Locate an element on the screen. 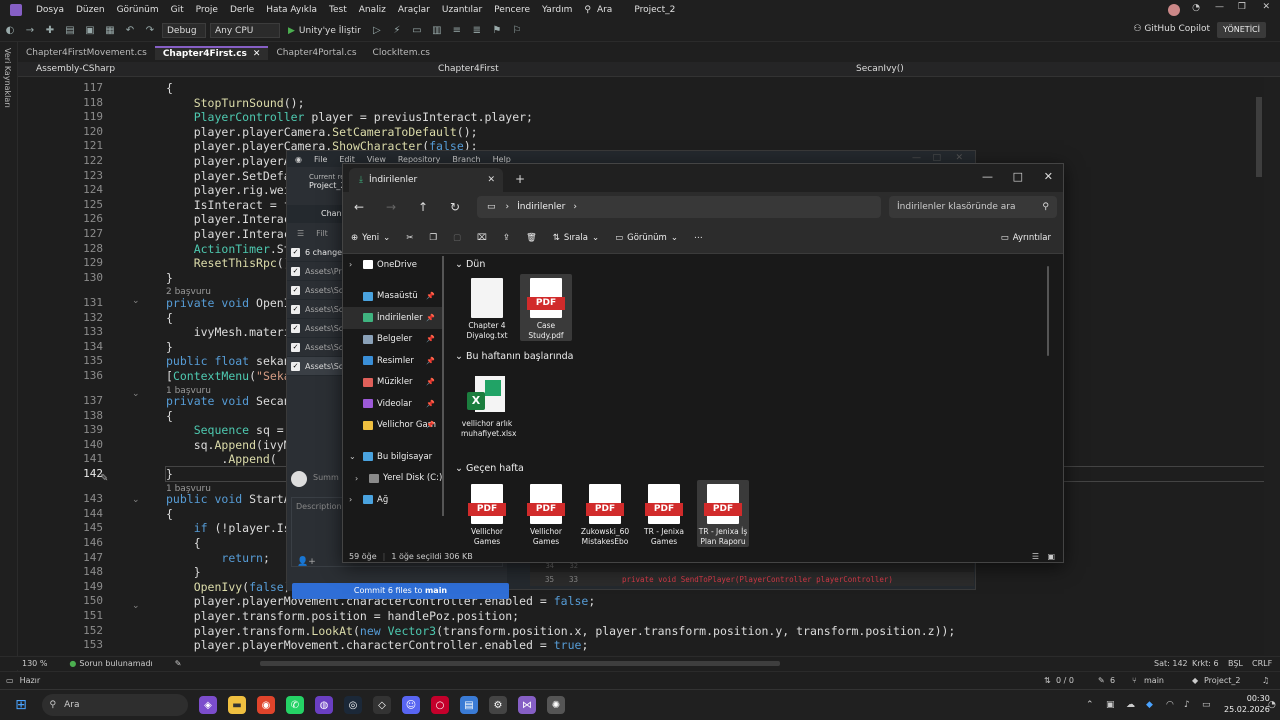  tab-close-icon: ✕ is located at coordinates (491, 180).